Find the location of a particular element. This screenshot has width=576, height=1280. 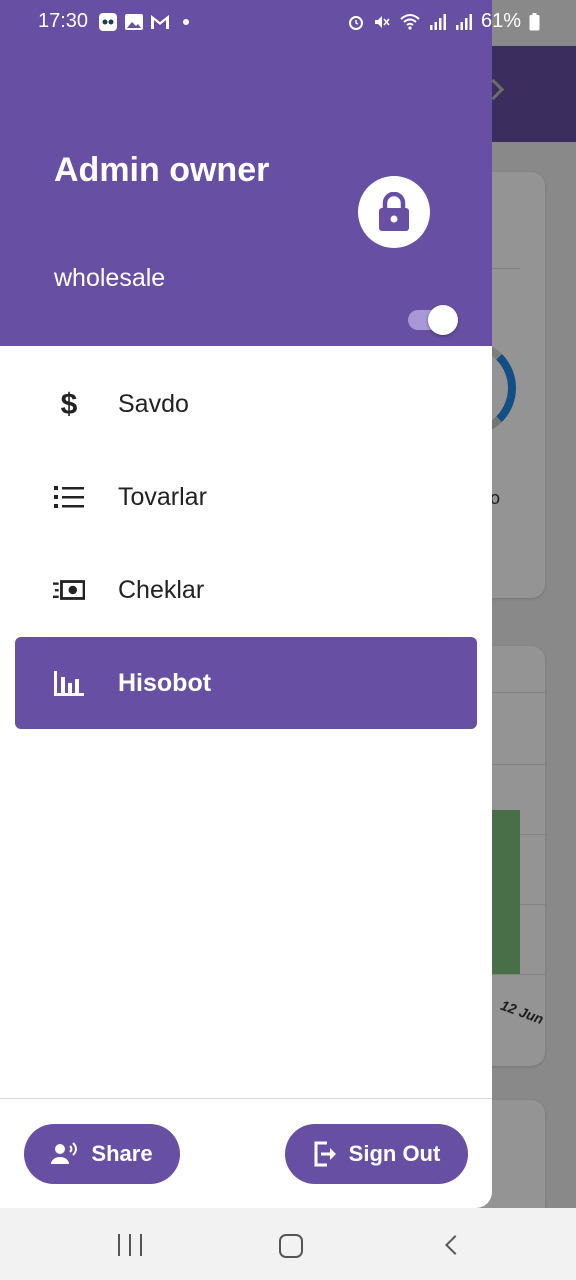

lock-icon is located at coordinates (394, 211).